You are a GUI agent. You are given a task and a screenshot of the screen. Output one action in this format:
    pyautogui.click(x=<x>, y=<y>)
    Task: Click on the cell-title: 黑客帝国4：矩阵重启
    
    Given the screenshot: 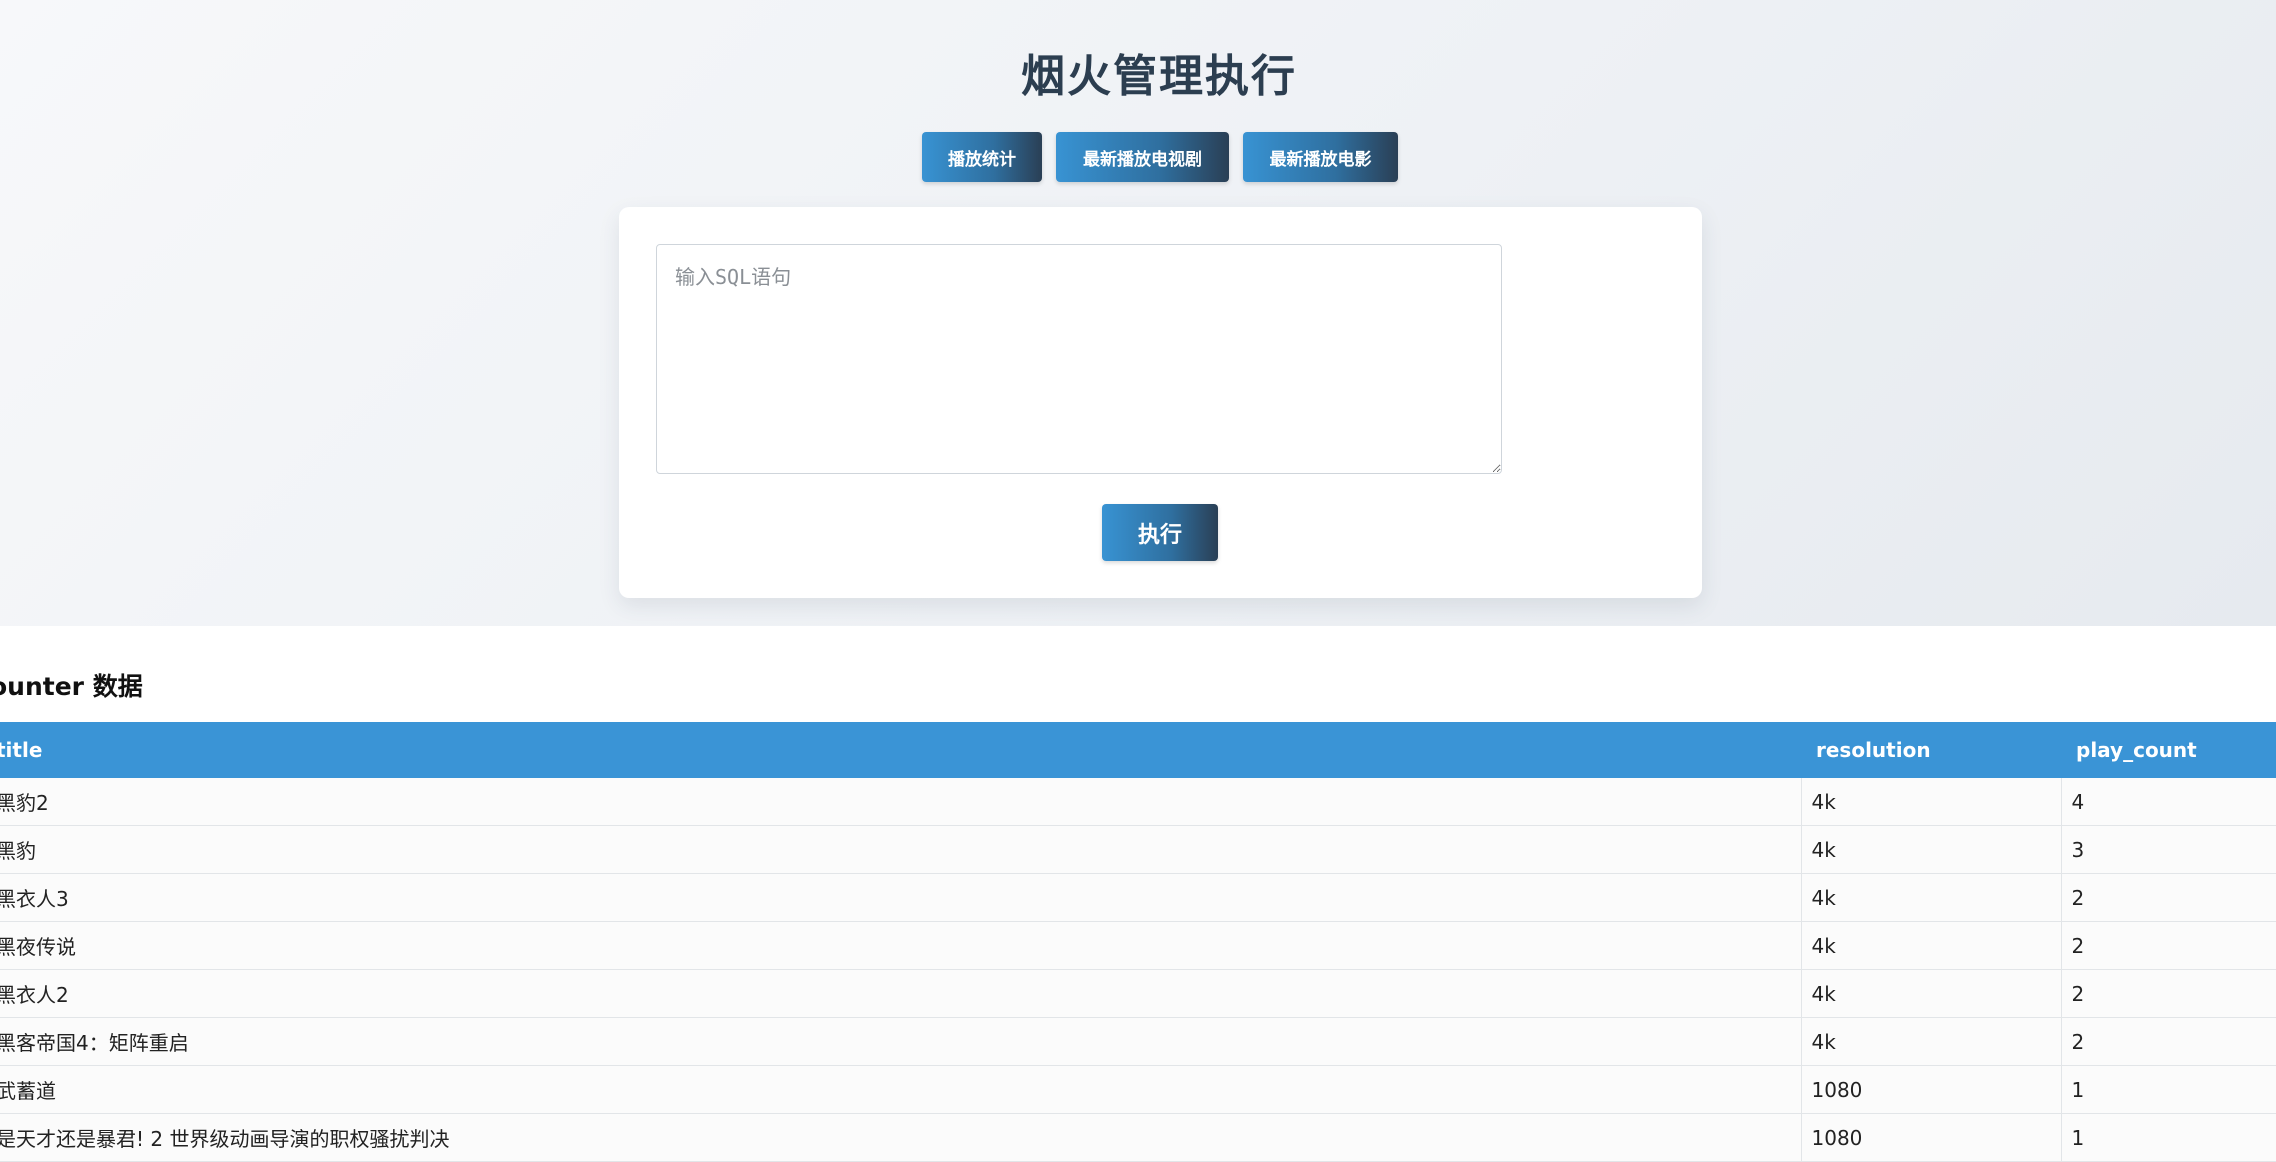 What is the action you would take?
    pyautogui.click(x=900, y=1041)
    